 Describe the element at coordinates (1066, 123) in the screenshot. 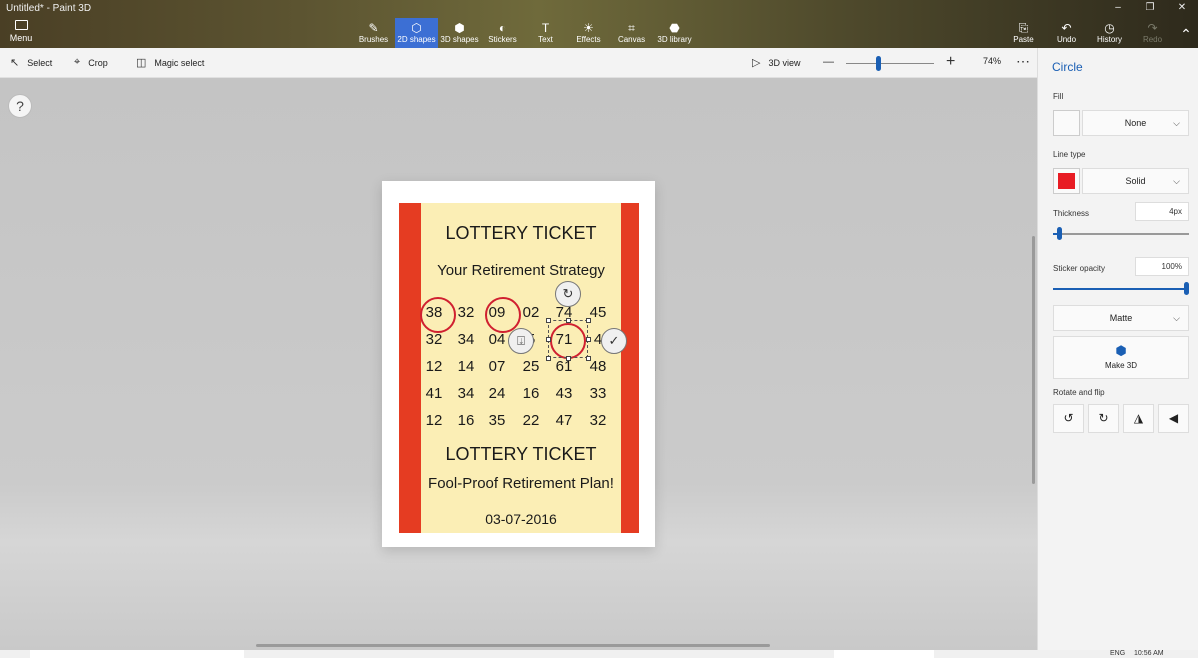

I see `fill-color-swatch` at that location.